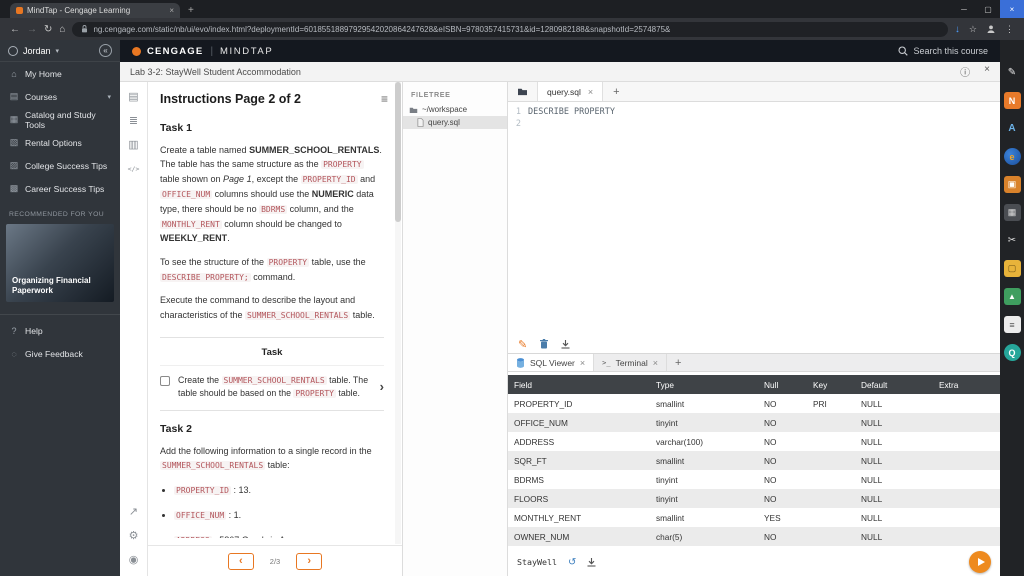 Image resolution: width=1024 pixels, height=576 pixels. I want to click on instructions-menu-icon: ≡, so click(384, 99).